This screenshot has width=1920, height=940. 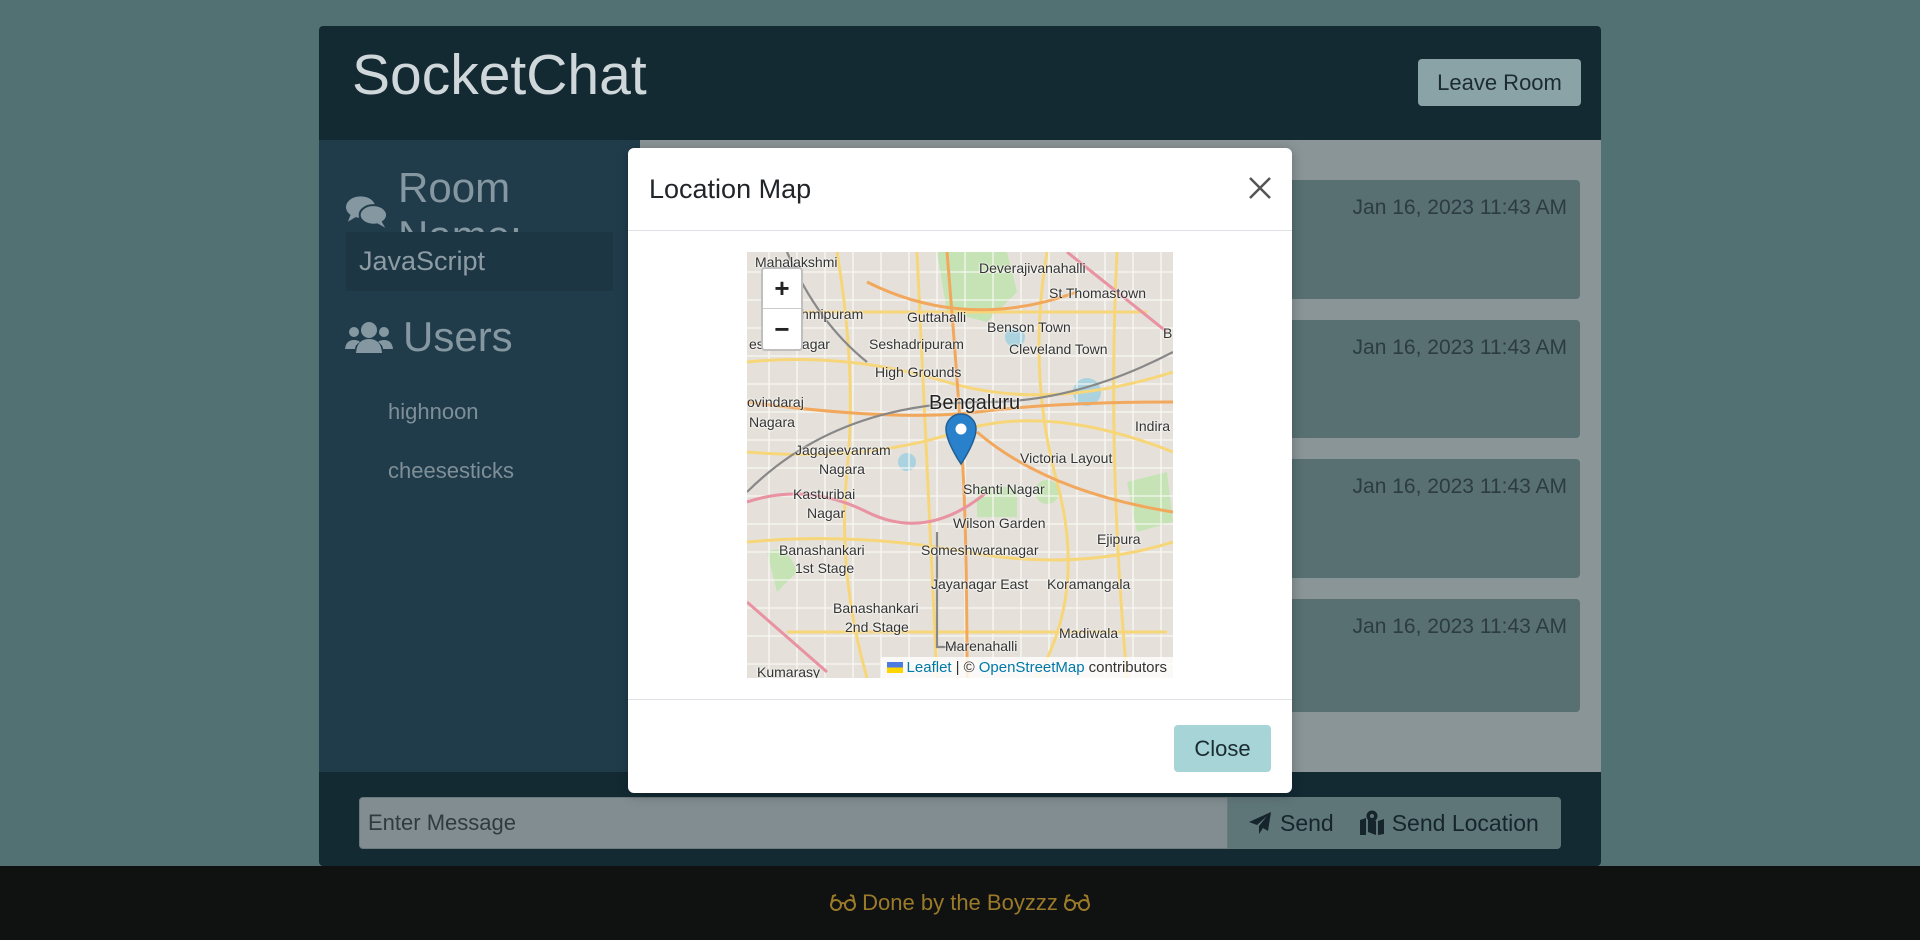 I want to click on modal-title: Location Map, so click(x=730, y=189).